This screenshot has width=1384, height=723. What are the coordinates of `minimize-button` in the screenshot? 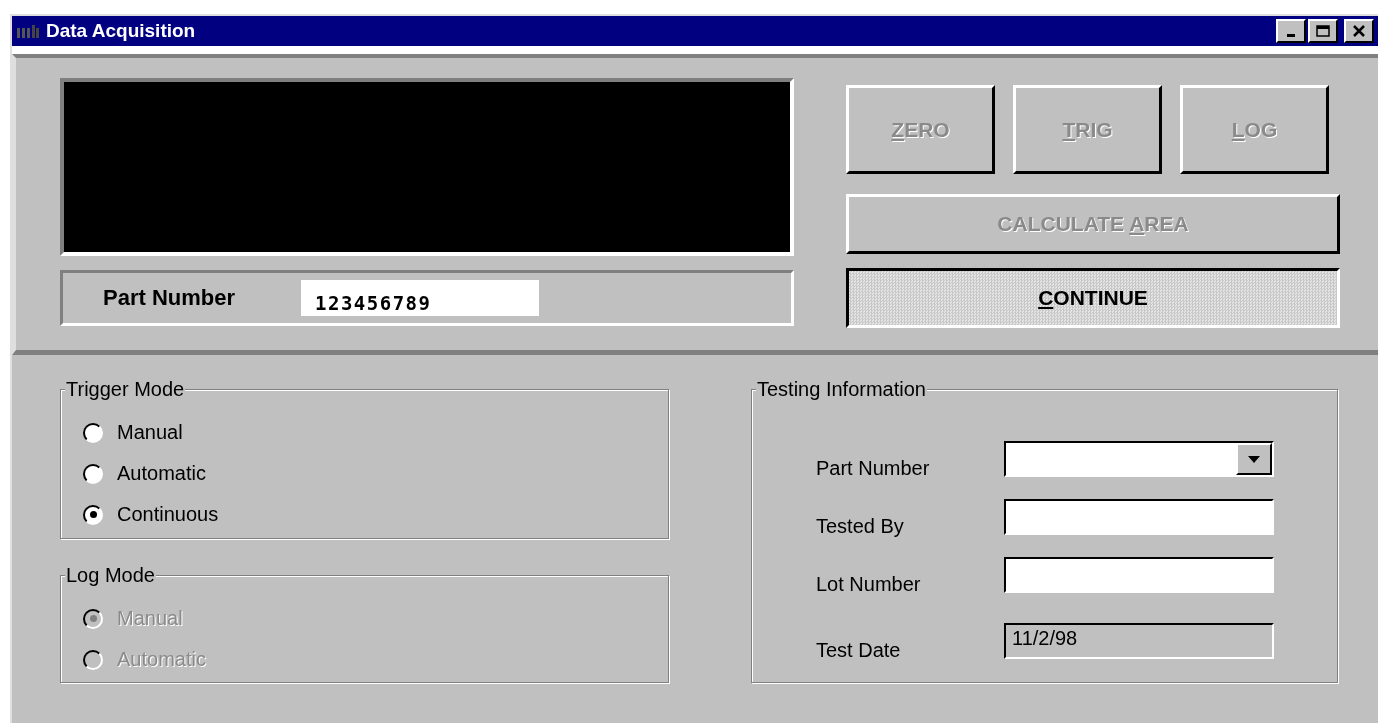 It's located at (1291, 31).